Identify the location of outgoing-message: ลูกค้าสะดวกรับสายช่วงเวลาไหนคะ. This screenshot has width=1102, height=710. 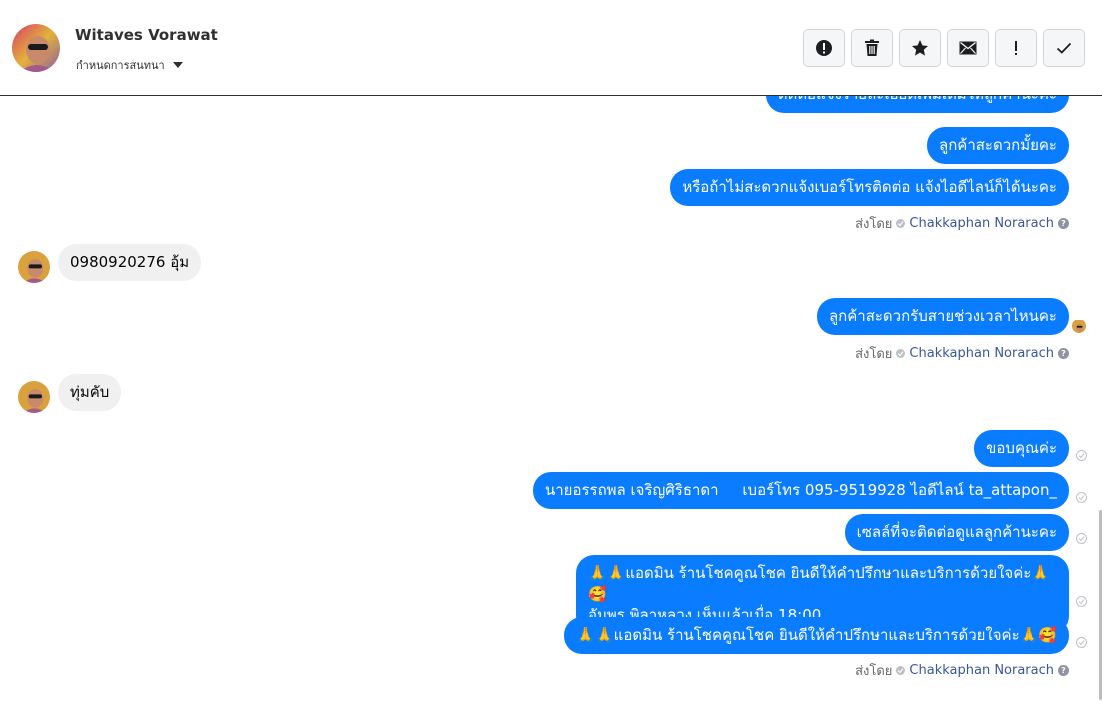
(942, 316).